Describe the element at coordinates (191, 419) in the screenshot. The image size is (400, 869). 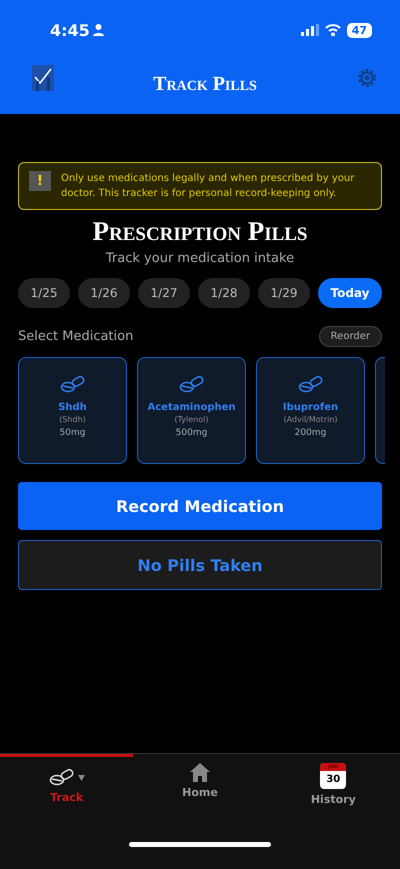
I see `medication-brand: (Tylenol)` at that location.